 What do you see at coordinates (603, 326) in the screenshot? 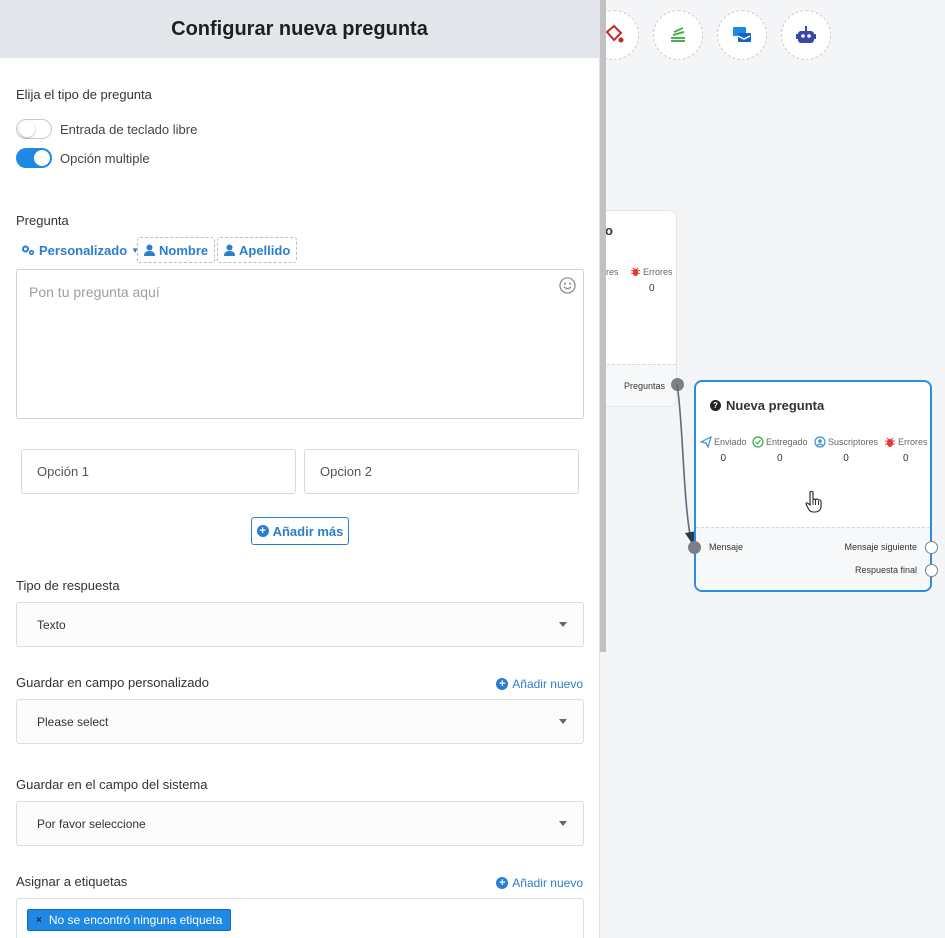
I see `panel-scrollbar` at bounding box center [603, 326].